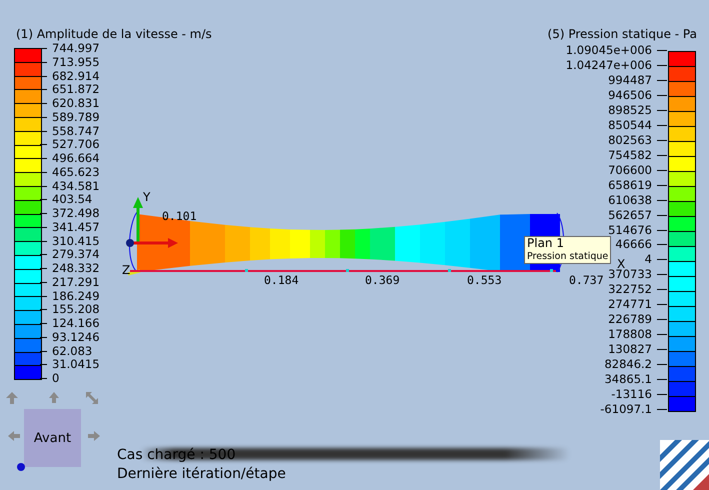 This screenshot has width=709, height=490. What do you see at coordinates (630, 155) in the screenshot?
I see `scale-value: 754582` at bounding box center [630, 155].